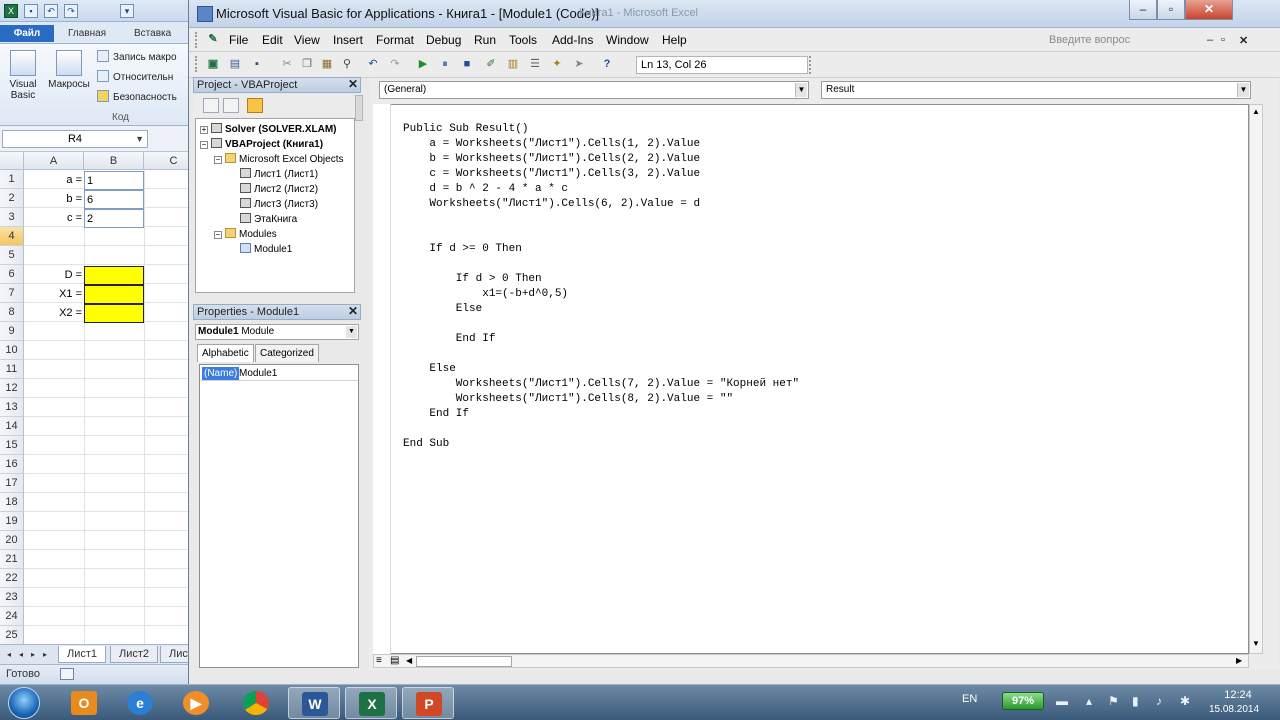 The width and height of the screenshot is (1280, 720). I want to click on maximize-icon: ▫, so click(1171, 10).